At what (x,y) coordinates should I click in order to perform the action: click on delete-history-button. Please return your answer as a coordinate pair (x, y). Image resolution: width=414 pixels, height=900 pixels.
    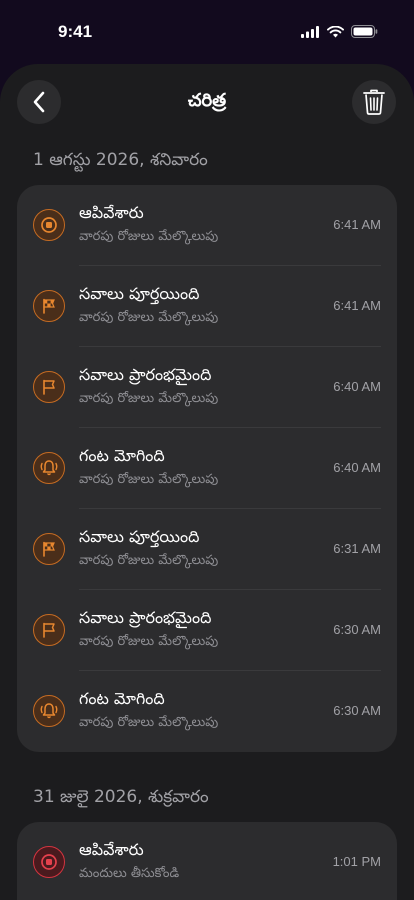
    Looking at the image, I should click on (374, 102).